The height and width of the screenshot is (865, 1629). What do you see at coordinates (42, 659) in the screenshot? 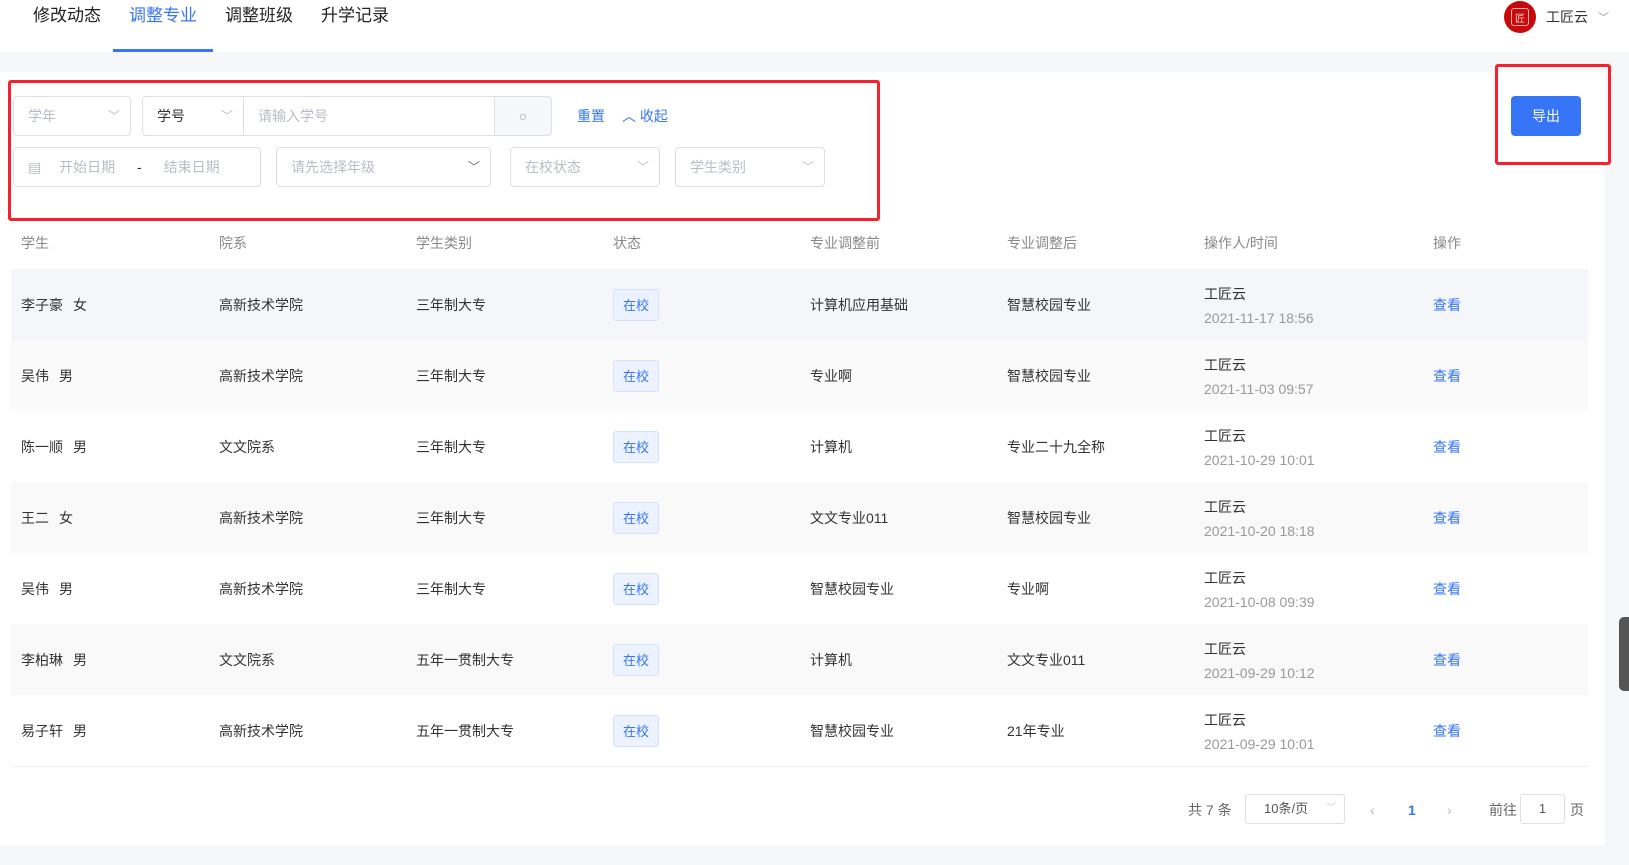
I see `student-name: 李柏琳` at bounding box center [42, 659].